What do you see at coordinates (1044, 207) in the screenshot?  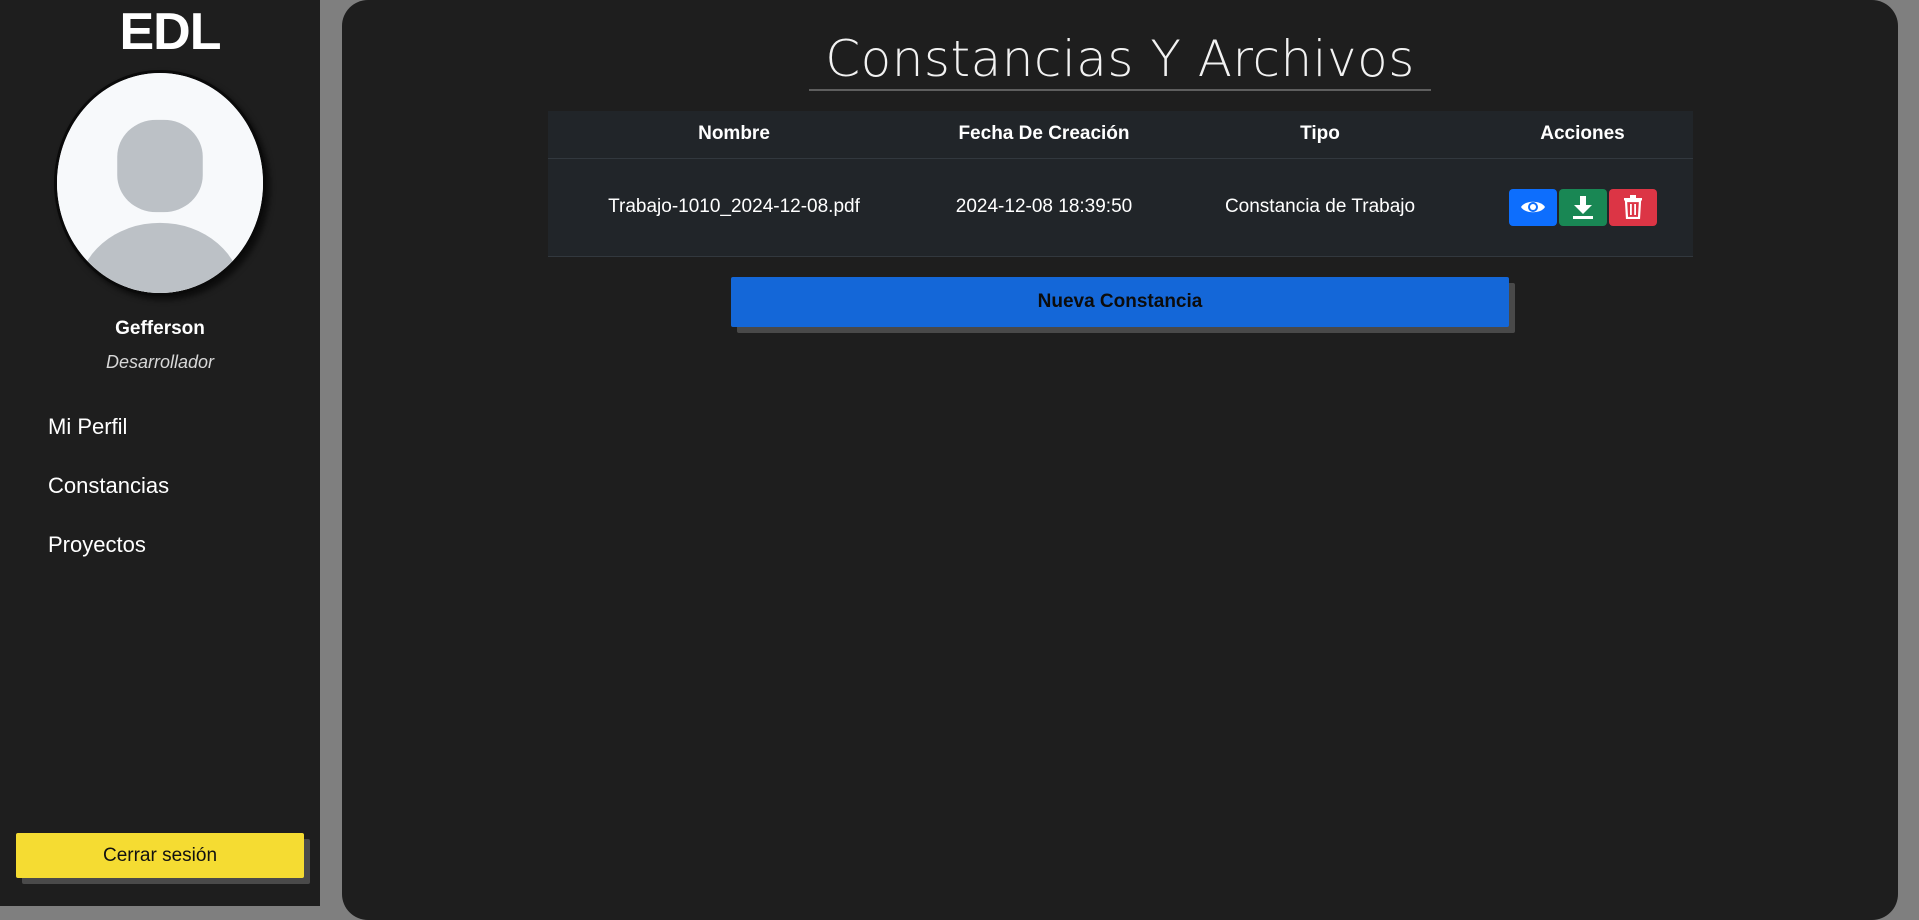 I see `cell-fecha: 2024-12-08 18:39:50` at bounding box center [1044, 207].